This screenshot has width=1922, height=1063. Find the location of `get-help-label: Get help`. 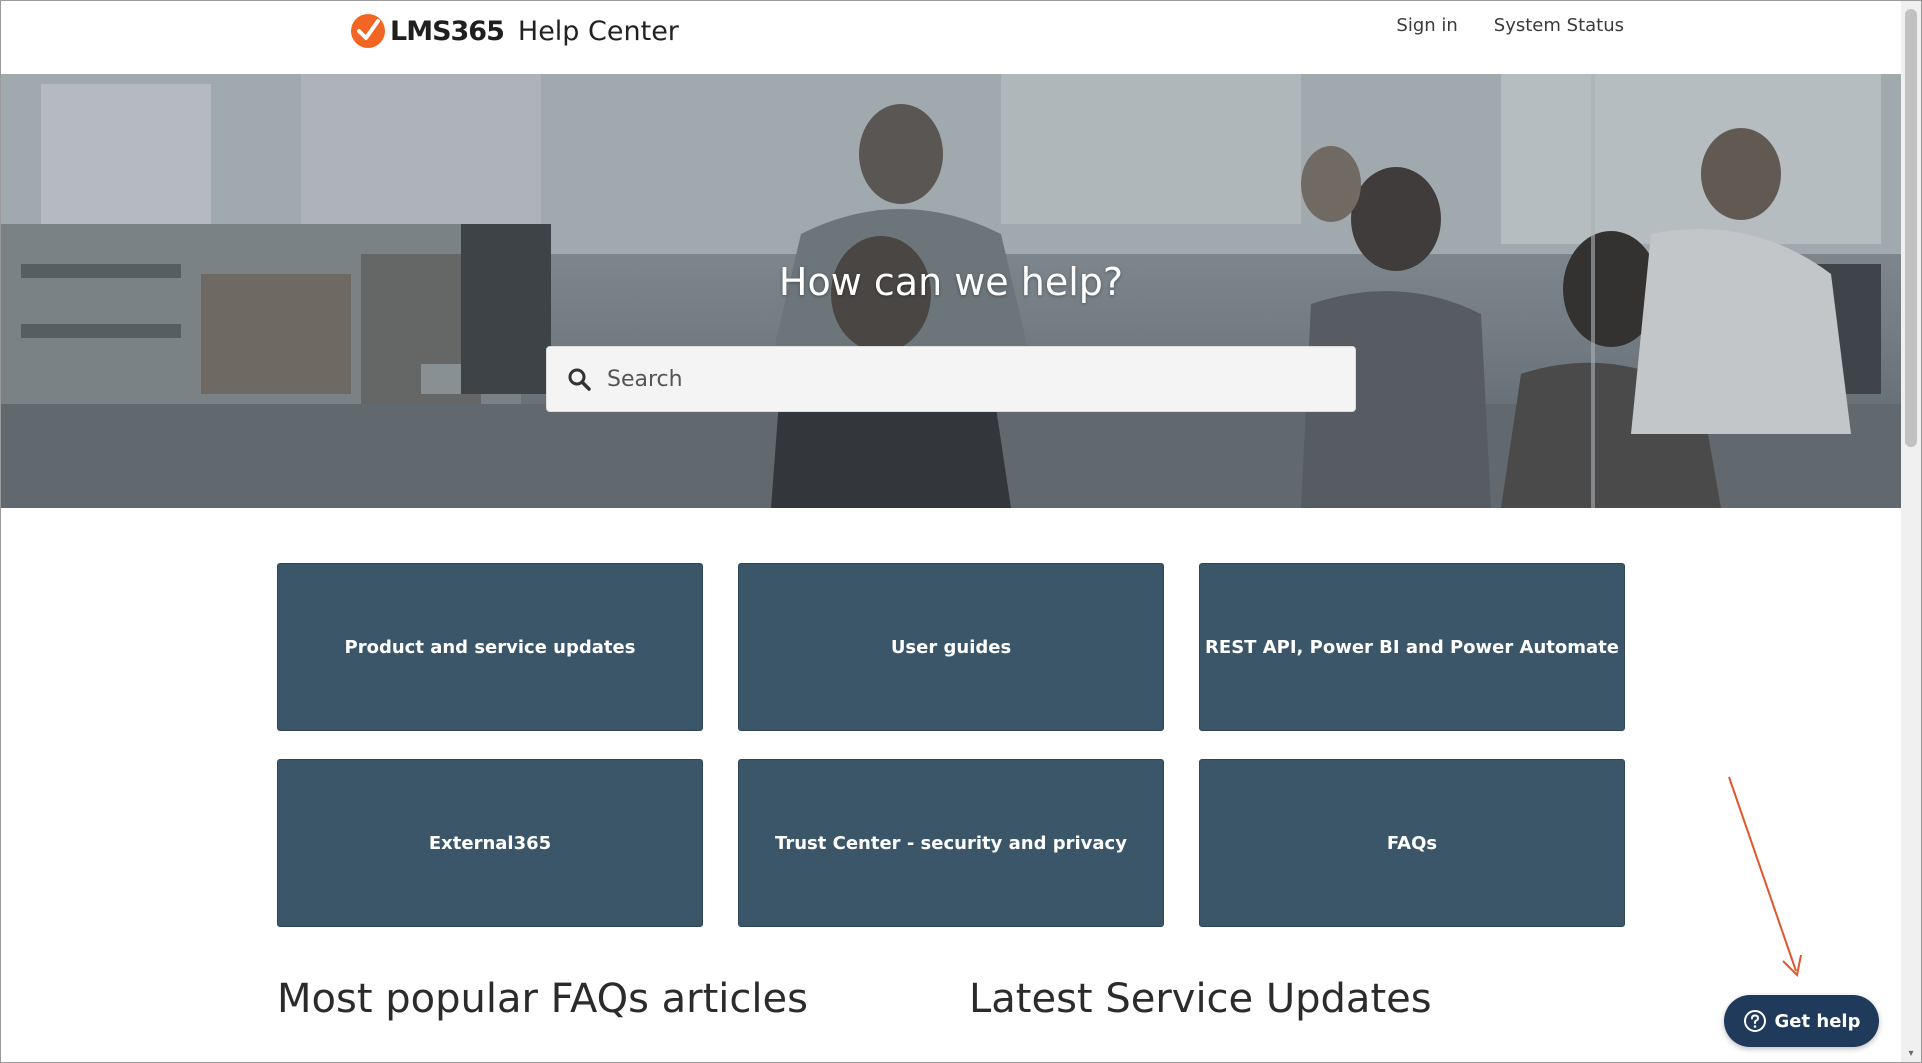

get-help-label: Get help is located at coordinates (1817, 1021).